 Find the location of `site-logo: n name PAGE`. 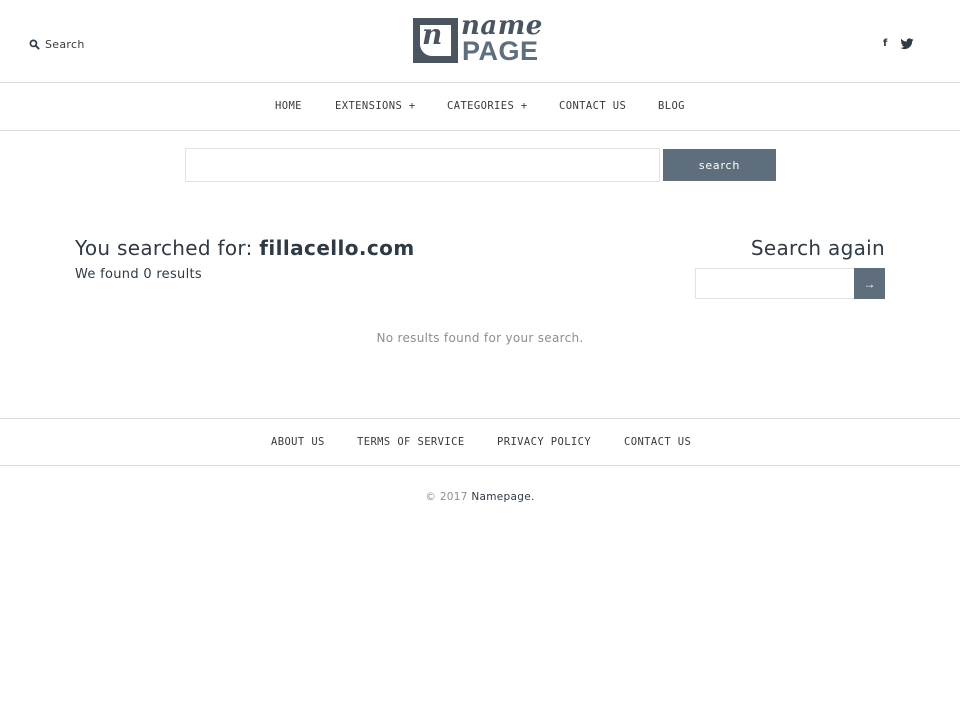

site-logo: n name PAGE is located at coordinates (481, 38).